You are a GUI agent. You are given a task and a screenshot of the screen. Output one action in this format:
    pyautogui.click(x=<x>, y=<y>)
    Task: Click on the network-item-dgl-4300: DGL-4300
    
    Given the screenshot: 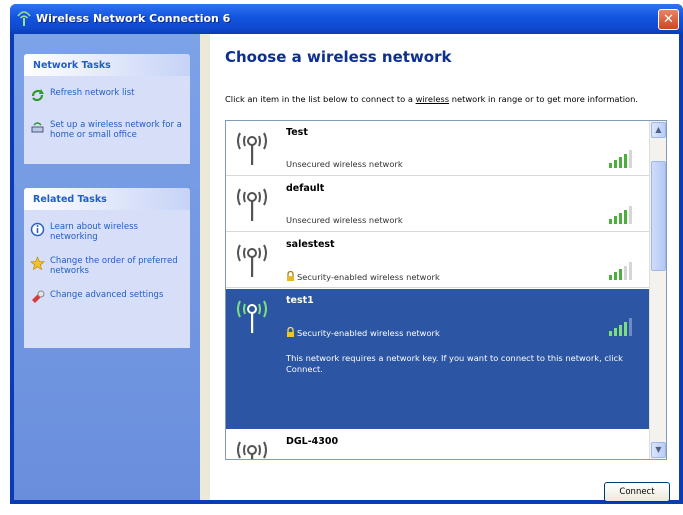 What is the action you would take?
    pyautogui.click(x=438, y=444)
    